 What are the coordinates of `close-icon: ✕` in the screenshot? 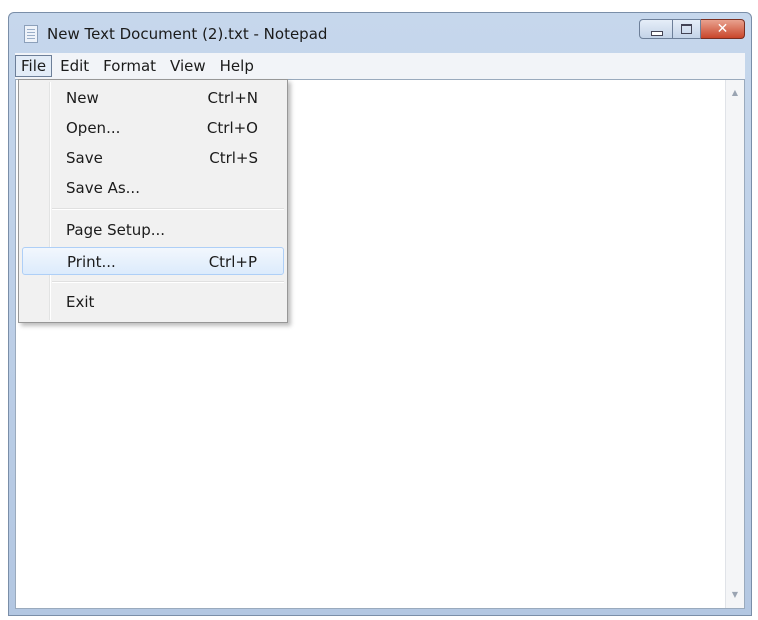 It's located at (722, 29).